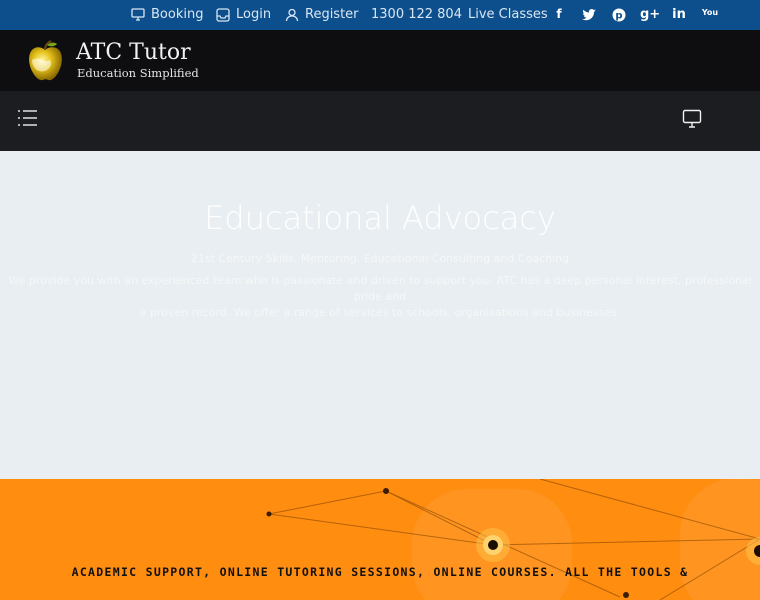  What do you see at coordinates (559, 15) in the screenshot?
I see `facebook-icon: f` at bounding box center [559, 15].